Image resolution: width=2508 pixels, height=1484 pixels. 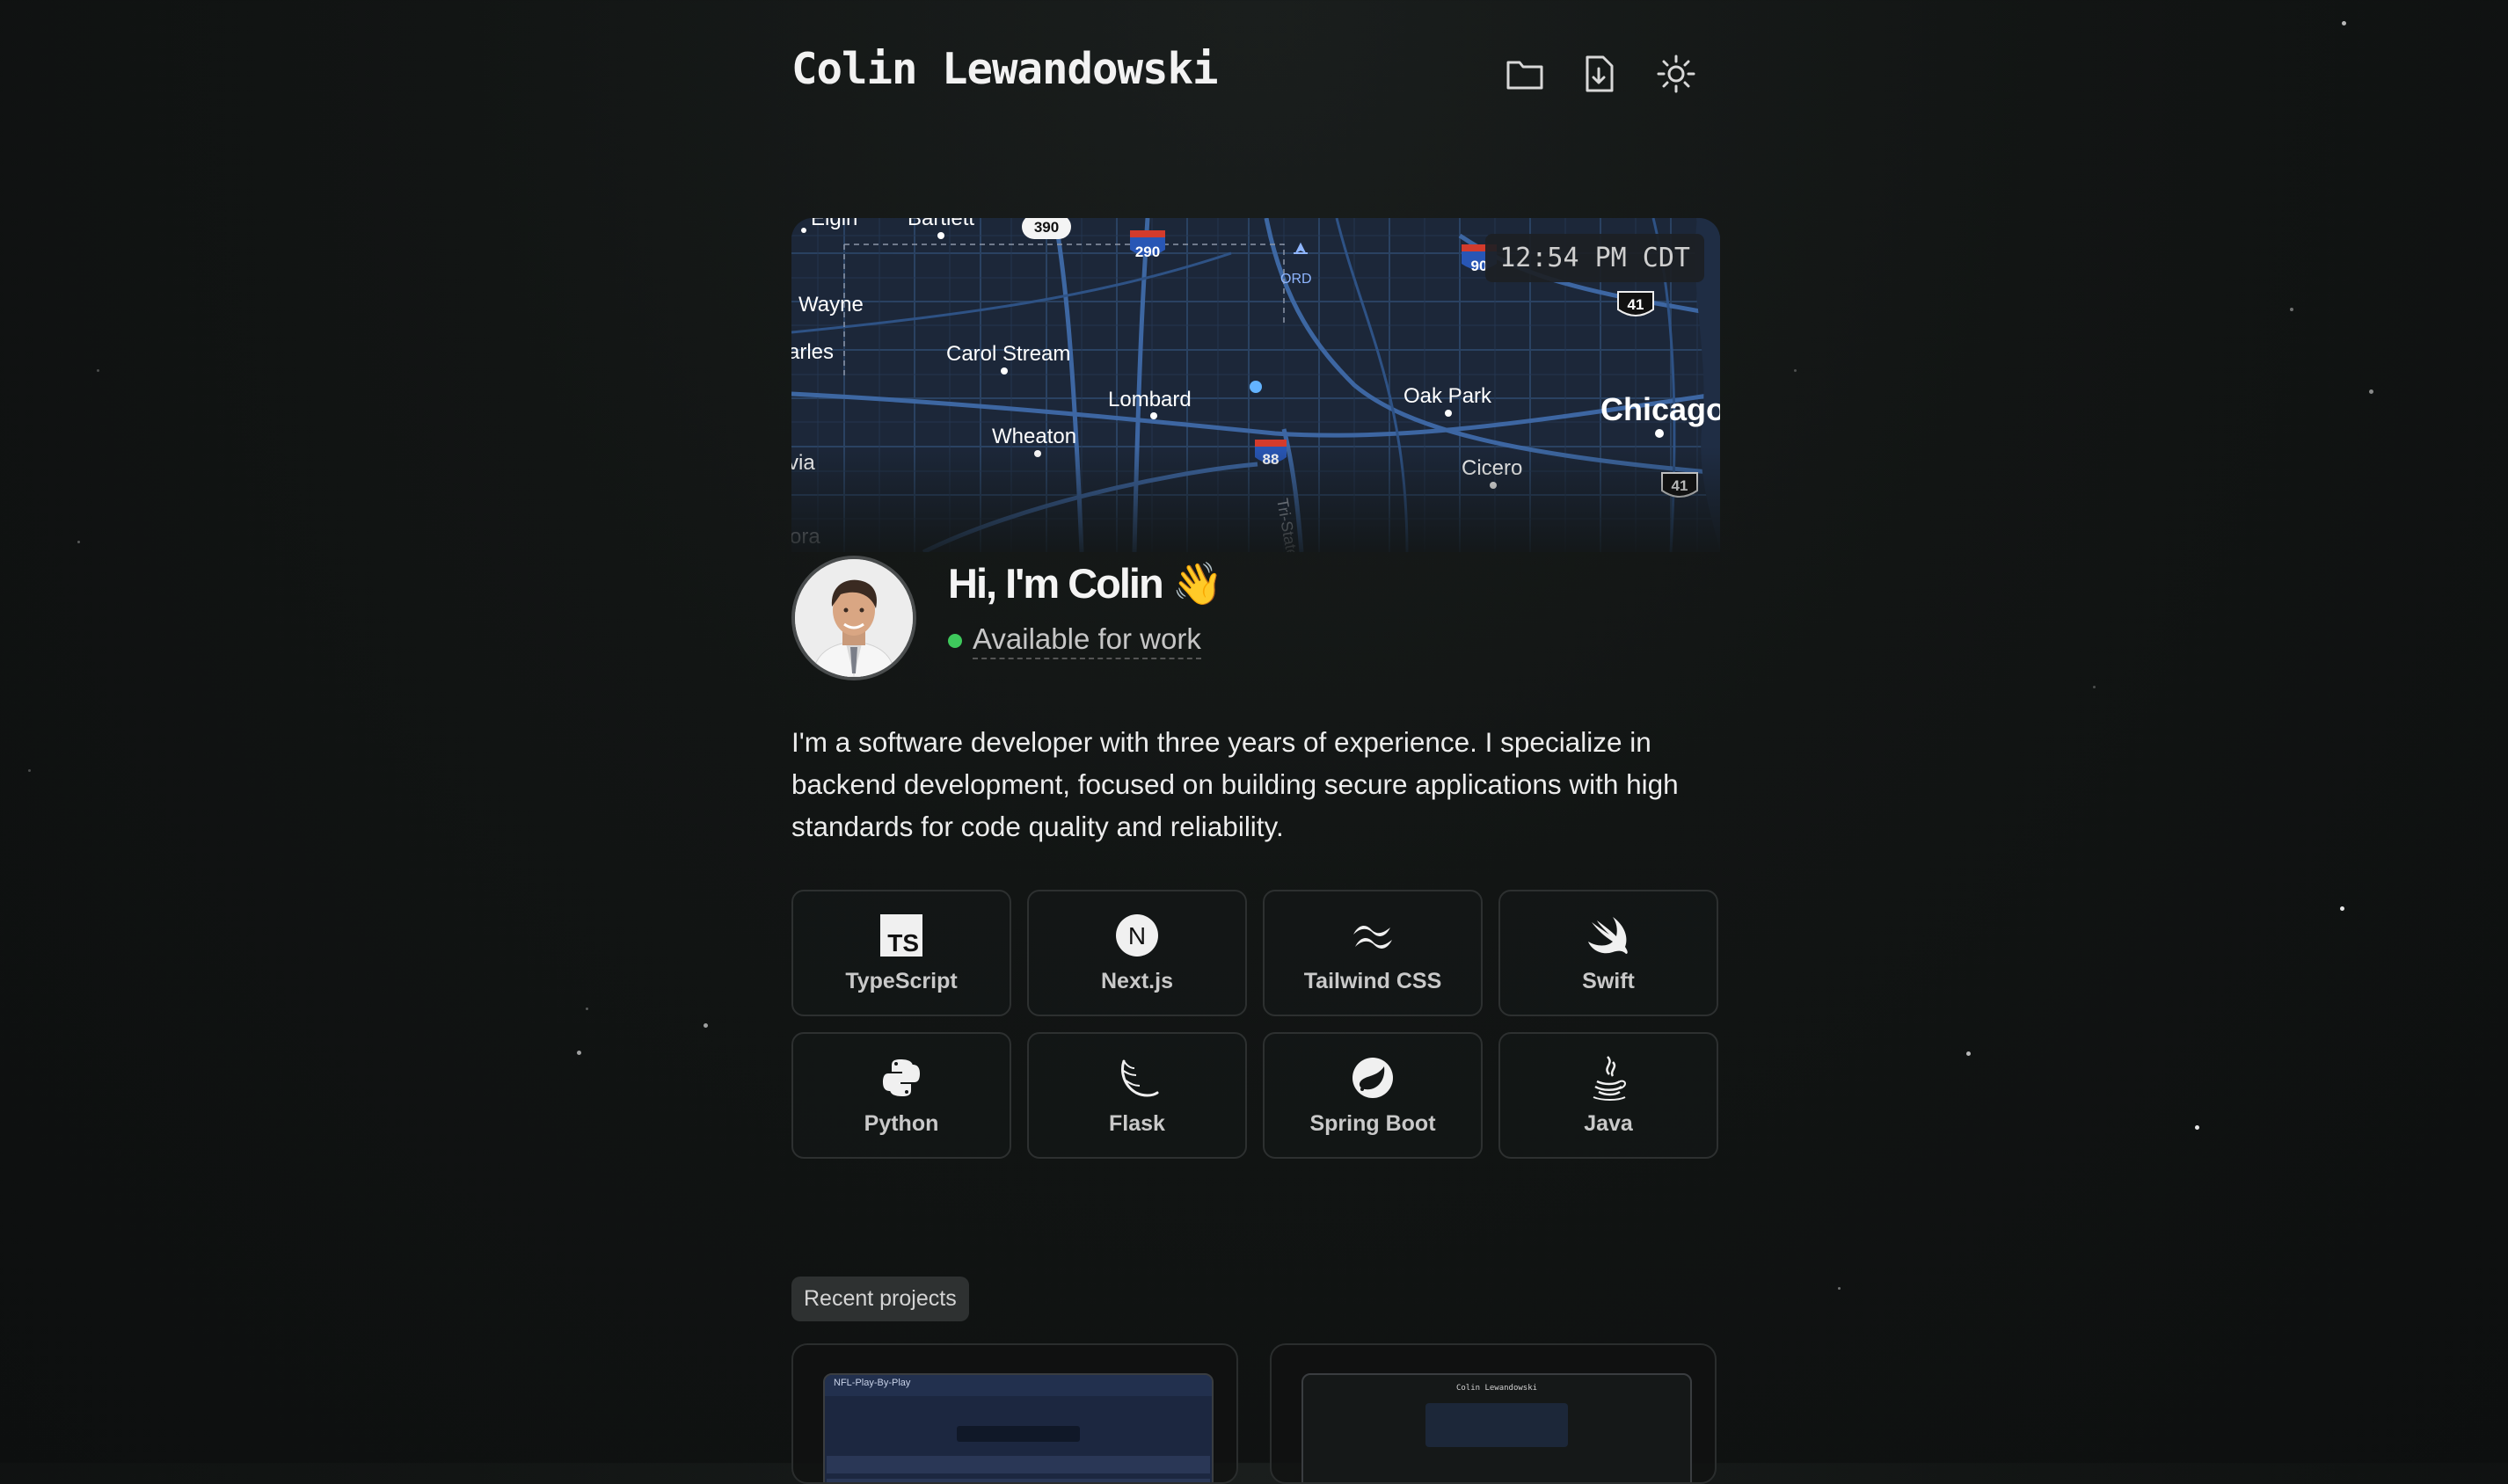 I want to click on tailwind-icon, so click(x=1373, y=936).